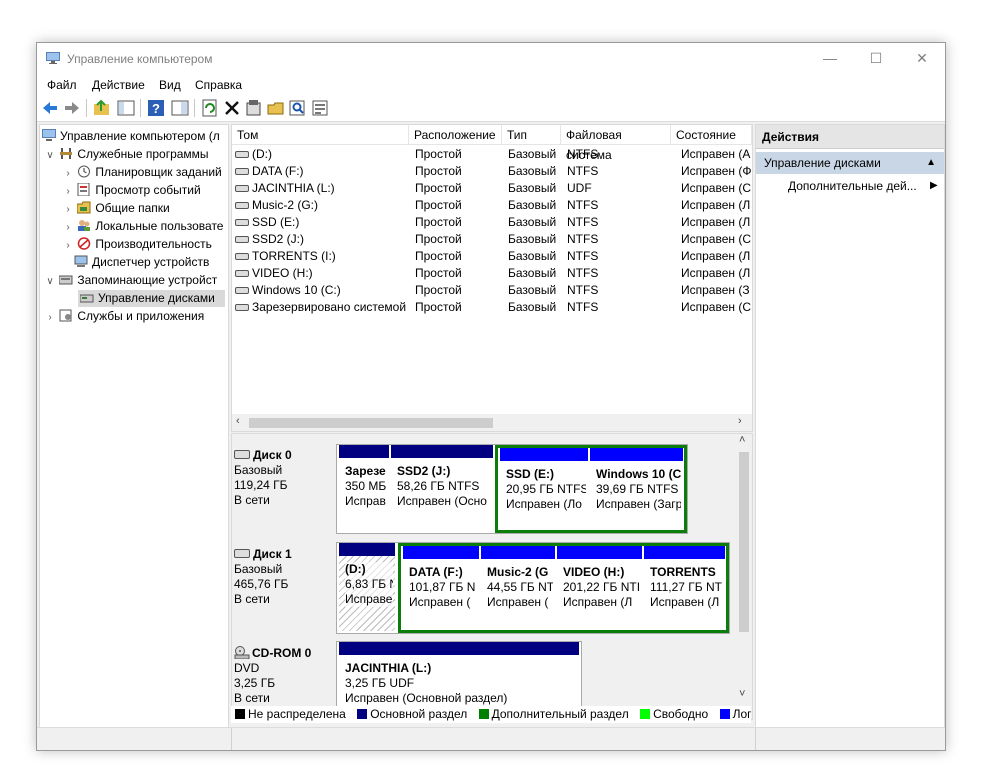  I want to click on table-row: (D:) Простой Базовый NTFS Исправен (А, so click(492, 154).